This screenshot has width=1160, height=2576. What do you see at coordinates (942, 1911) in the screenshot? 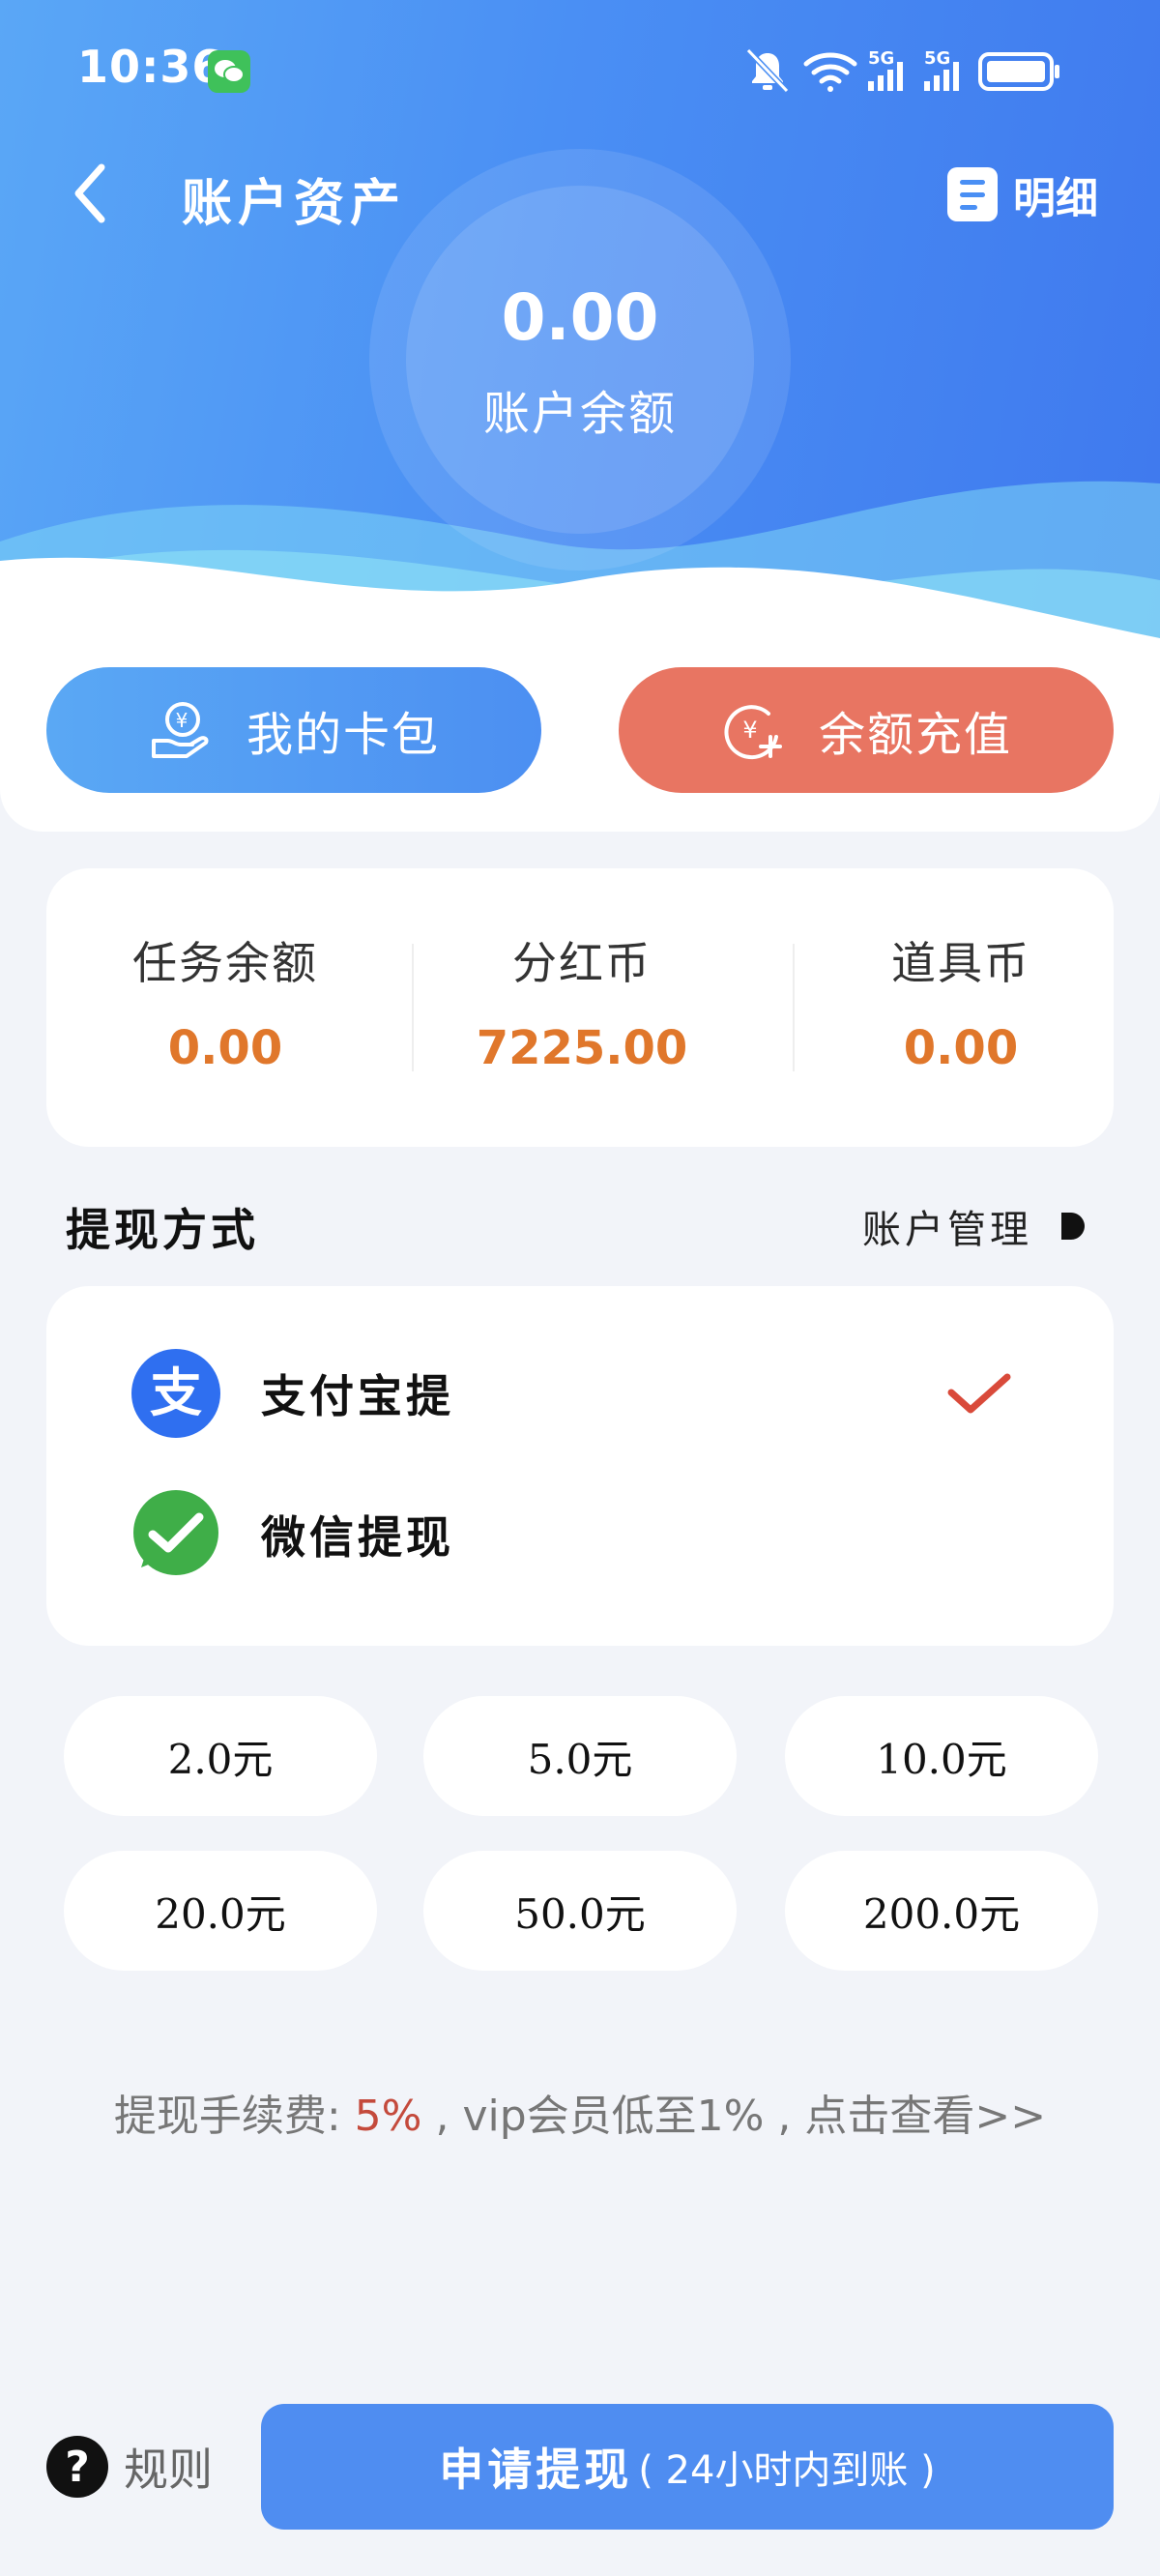
I see `amount-option: 200.0元` at bounding box center [942, 1911].